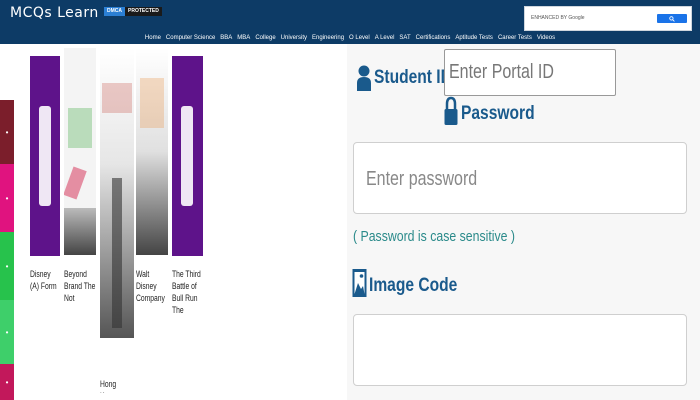 This screenshot has width=700, height=400. I want to click on search-box: ENHANCED BY Google, so click(608, 18).